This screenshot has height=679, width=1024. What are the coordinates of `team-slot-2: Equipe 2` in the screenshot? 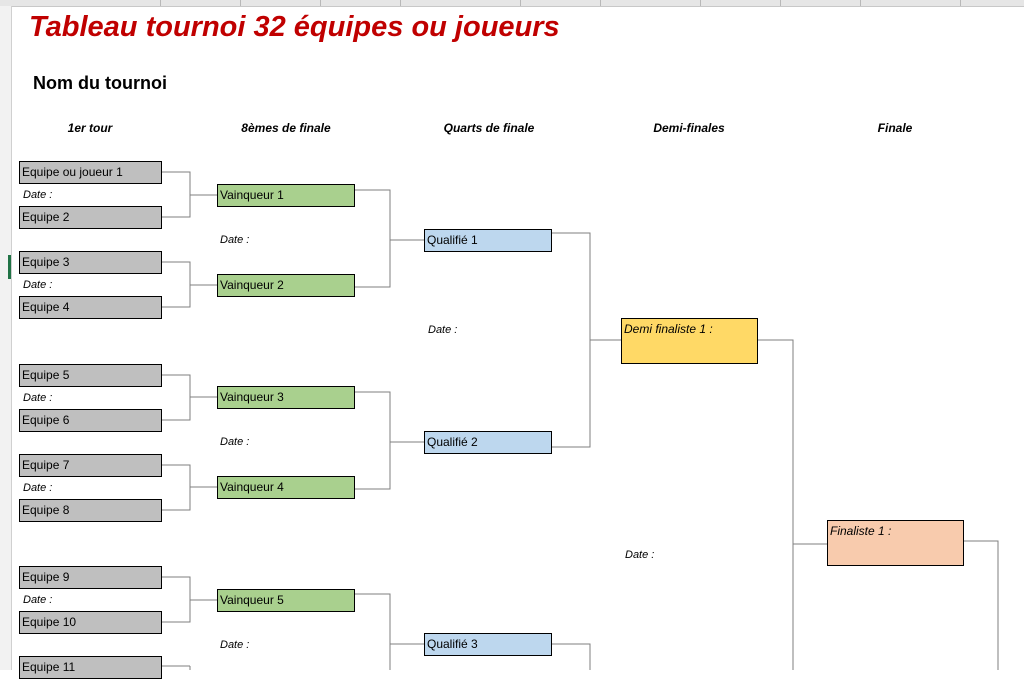 It's located at (90, 217).